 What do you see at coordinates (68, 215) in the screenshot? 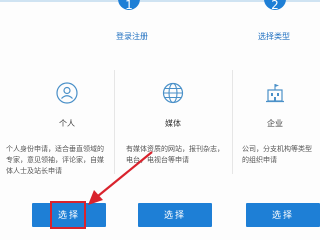
I see `highlight-box` at bounding box center [68, 215].